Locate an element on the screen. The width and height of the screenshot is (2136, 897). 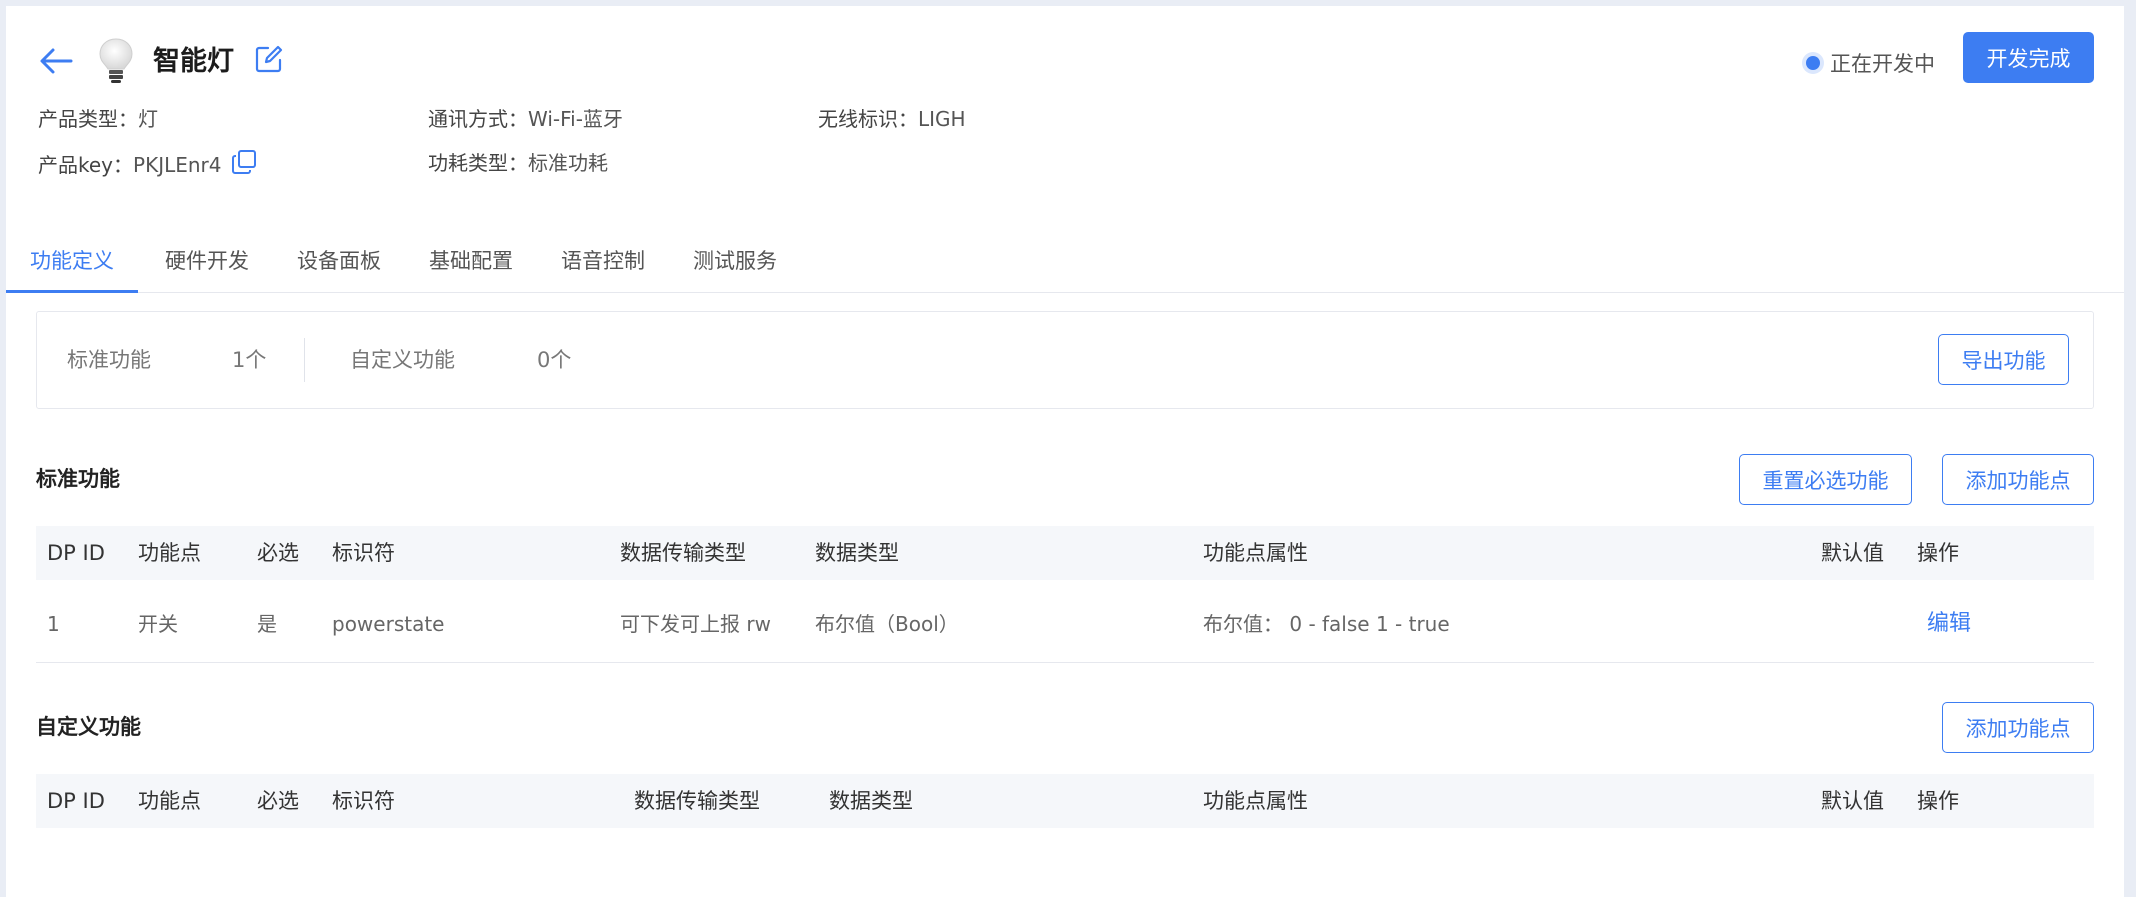
edit-icon is located at coordinates (271, 61).